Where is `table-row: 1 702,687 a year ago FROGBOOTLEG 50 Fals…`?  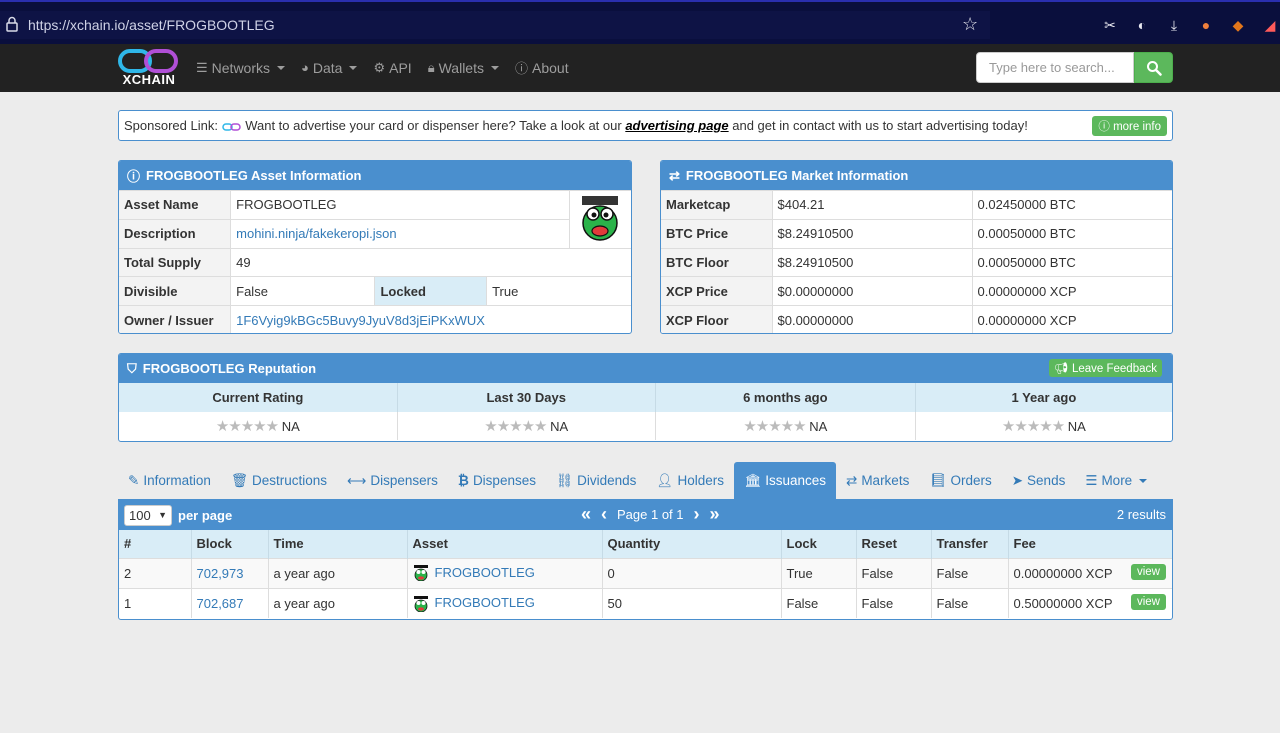 table-row: 1 702,687 a year ago FROGBOOTLEG 50 Fals… is located at coordinates (645, 602).